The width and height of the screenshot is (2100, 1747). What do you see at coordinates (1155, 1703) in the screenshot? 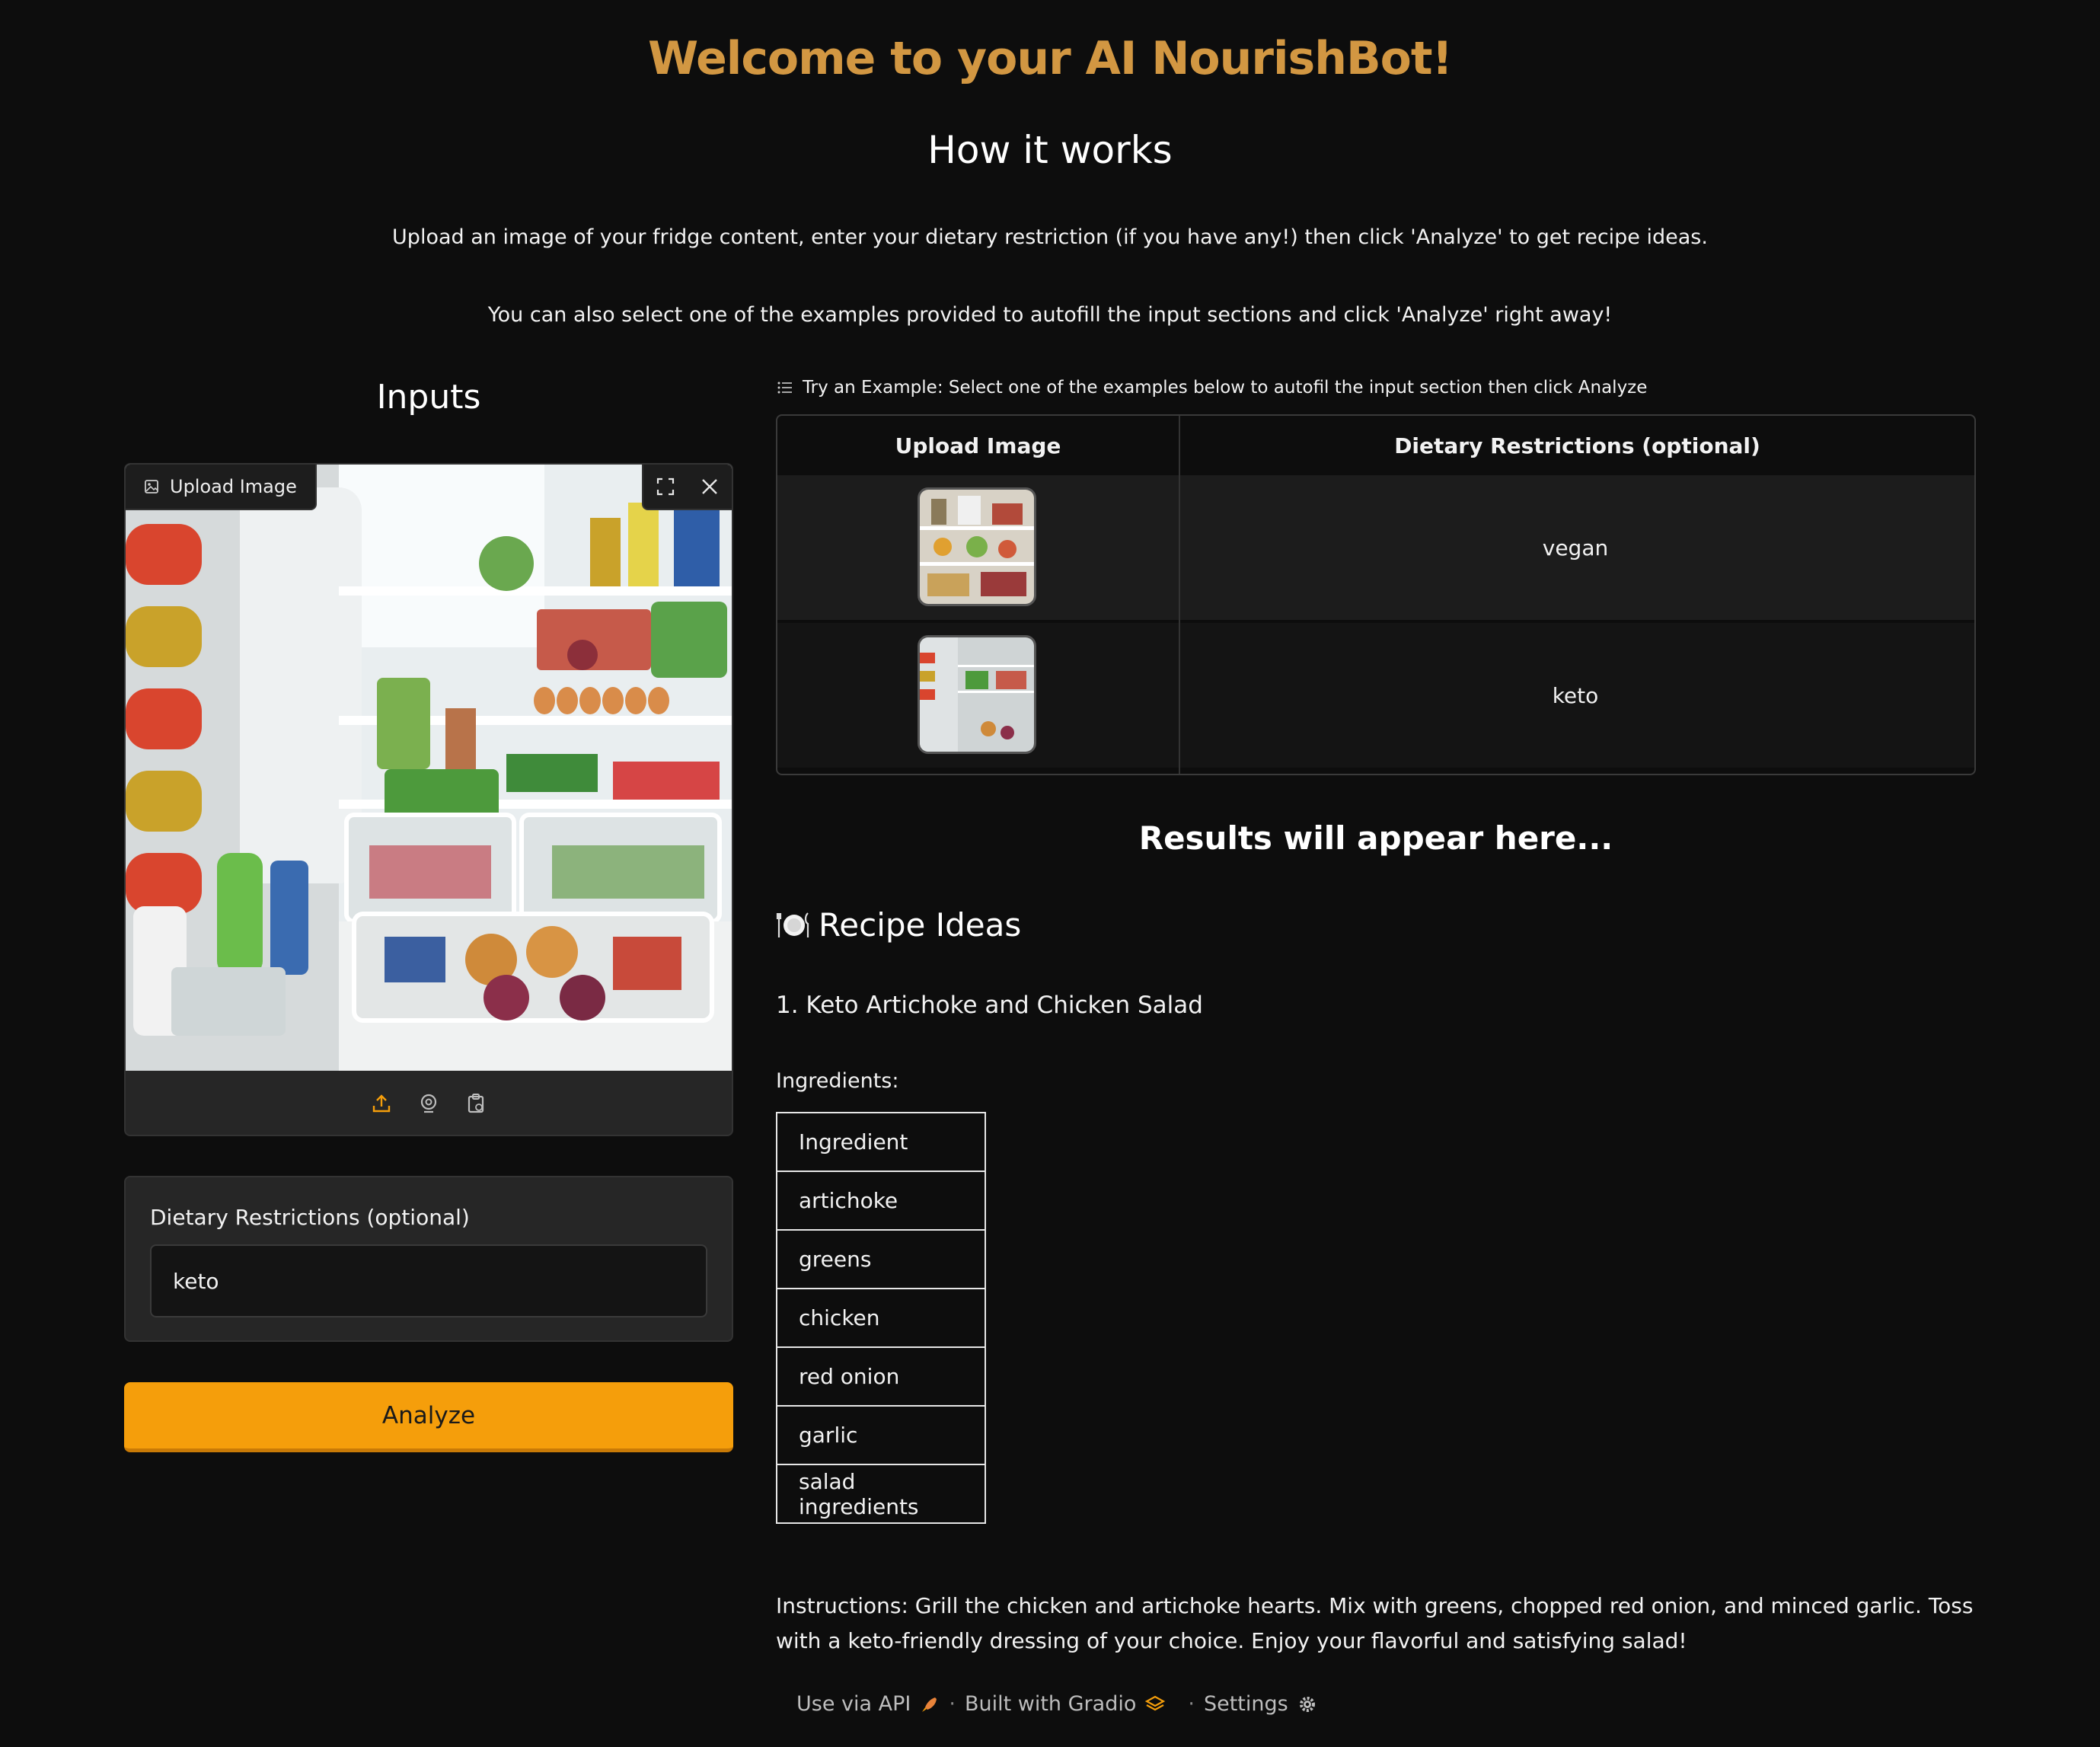
I see `gradio-logo-icon` at bounding box center [1155, 1703].